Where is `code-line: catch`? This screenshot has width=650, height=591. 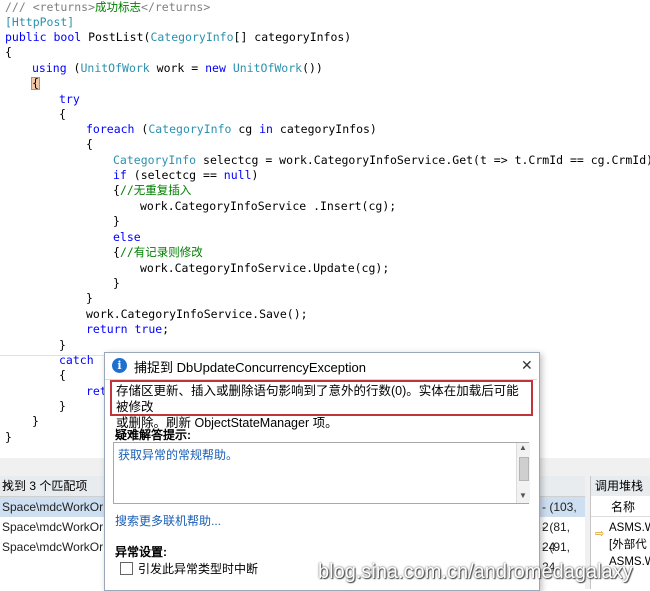
code-line: catch is located at coordinates (76, 360).